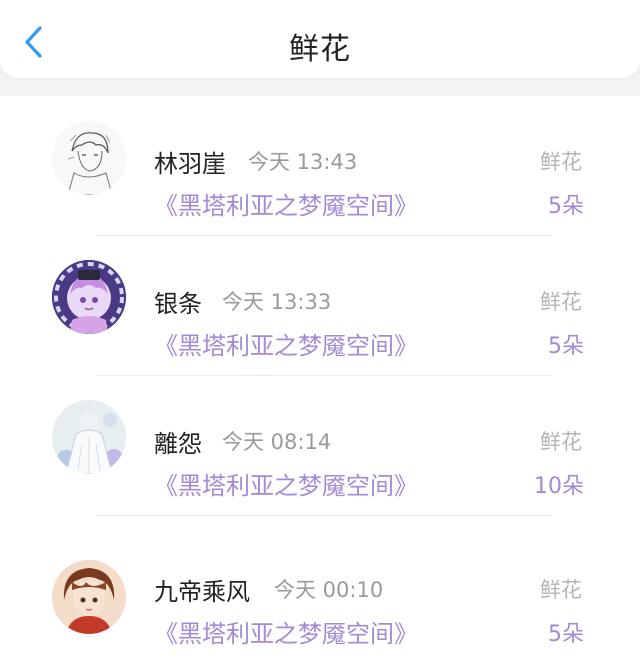 This screenshot has width=640, height=659. Describe the element at coordinates (202, 592) in the screenshot. I see `sender-name: 九帝乘风` at that location.